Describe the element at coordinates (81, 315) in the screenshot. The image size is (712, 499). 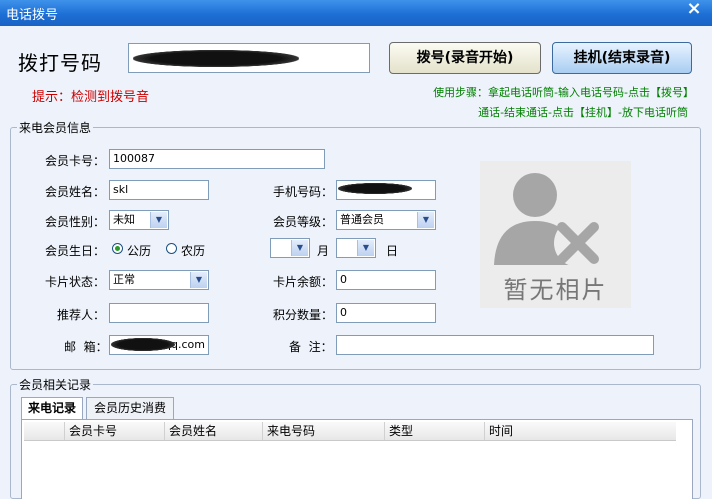
I see `referrer-label: 推荐人：` at that location.